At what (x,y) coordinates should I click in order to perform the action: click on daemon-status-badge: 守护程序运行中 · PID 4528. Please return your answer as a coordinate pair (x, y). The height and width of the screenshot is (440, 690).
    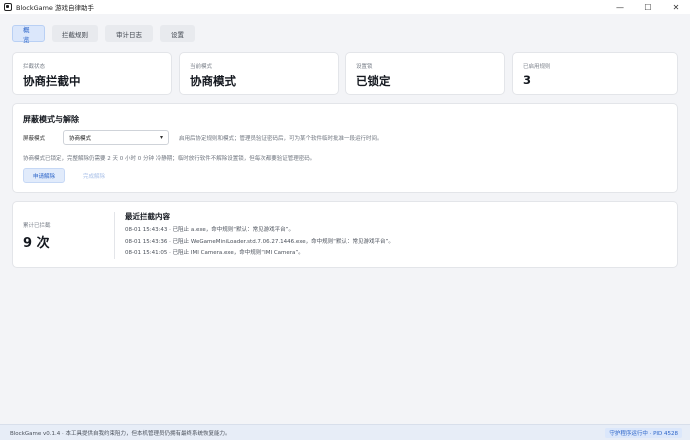
    Looking at the image, I should click on (643, 433).